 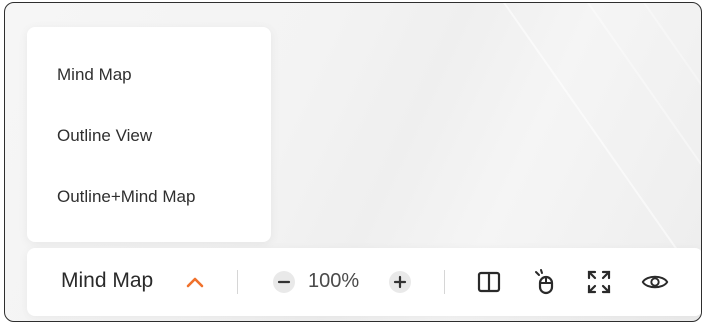 I want to click on chevron-up-icon, so click(x=195, y=282).